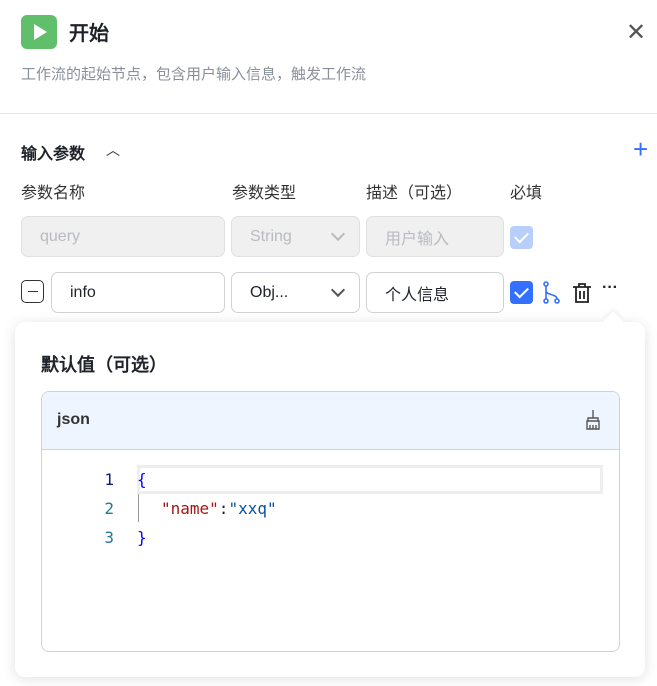  I want to click on more-icon: ···, so click(610, 288).